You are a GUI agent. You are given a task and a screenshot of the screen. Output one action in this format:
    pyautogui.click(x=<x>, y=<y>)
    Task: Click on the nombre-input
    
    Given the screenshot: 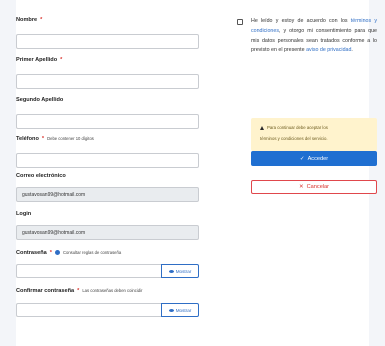 What is the action you would take?
    pyautogui.click(x=107, y=41)
    